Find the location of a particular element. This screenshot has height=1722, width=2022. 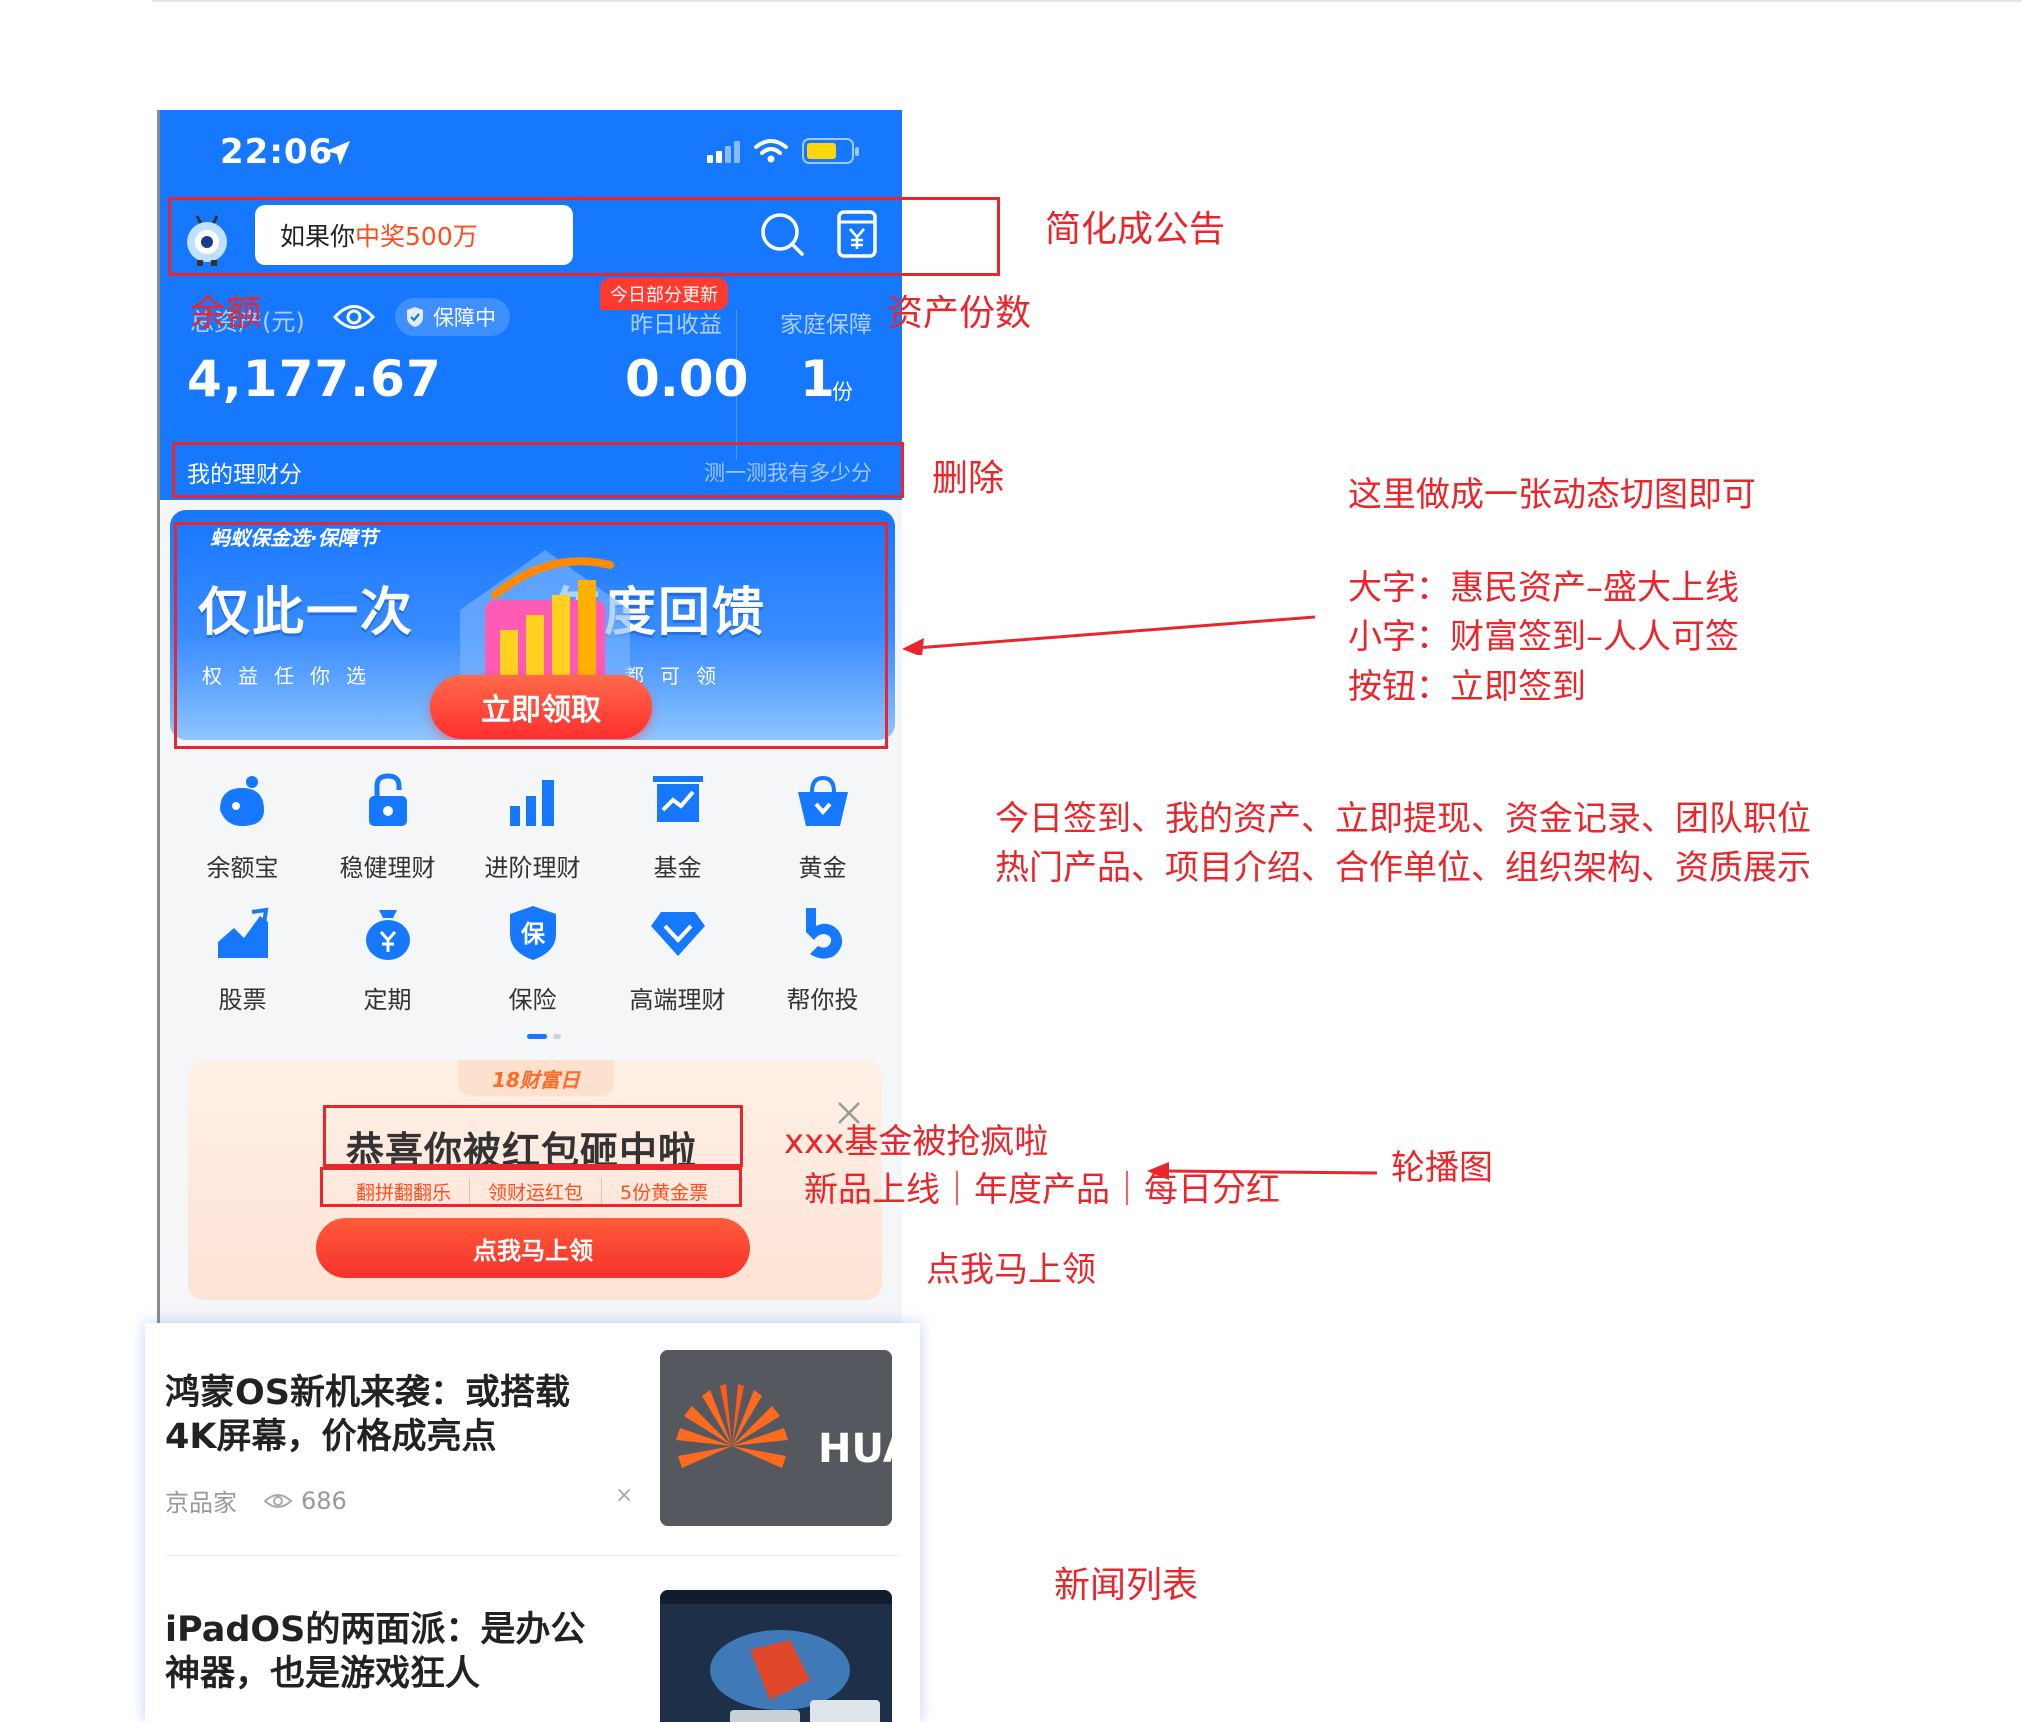

annotation-balance: 余额 is located at coordinates (226, 313).